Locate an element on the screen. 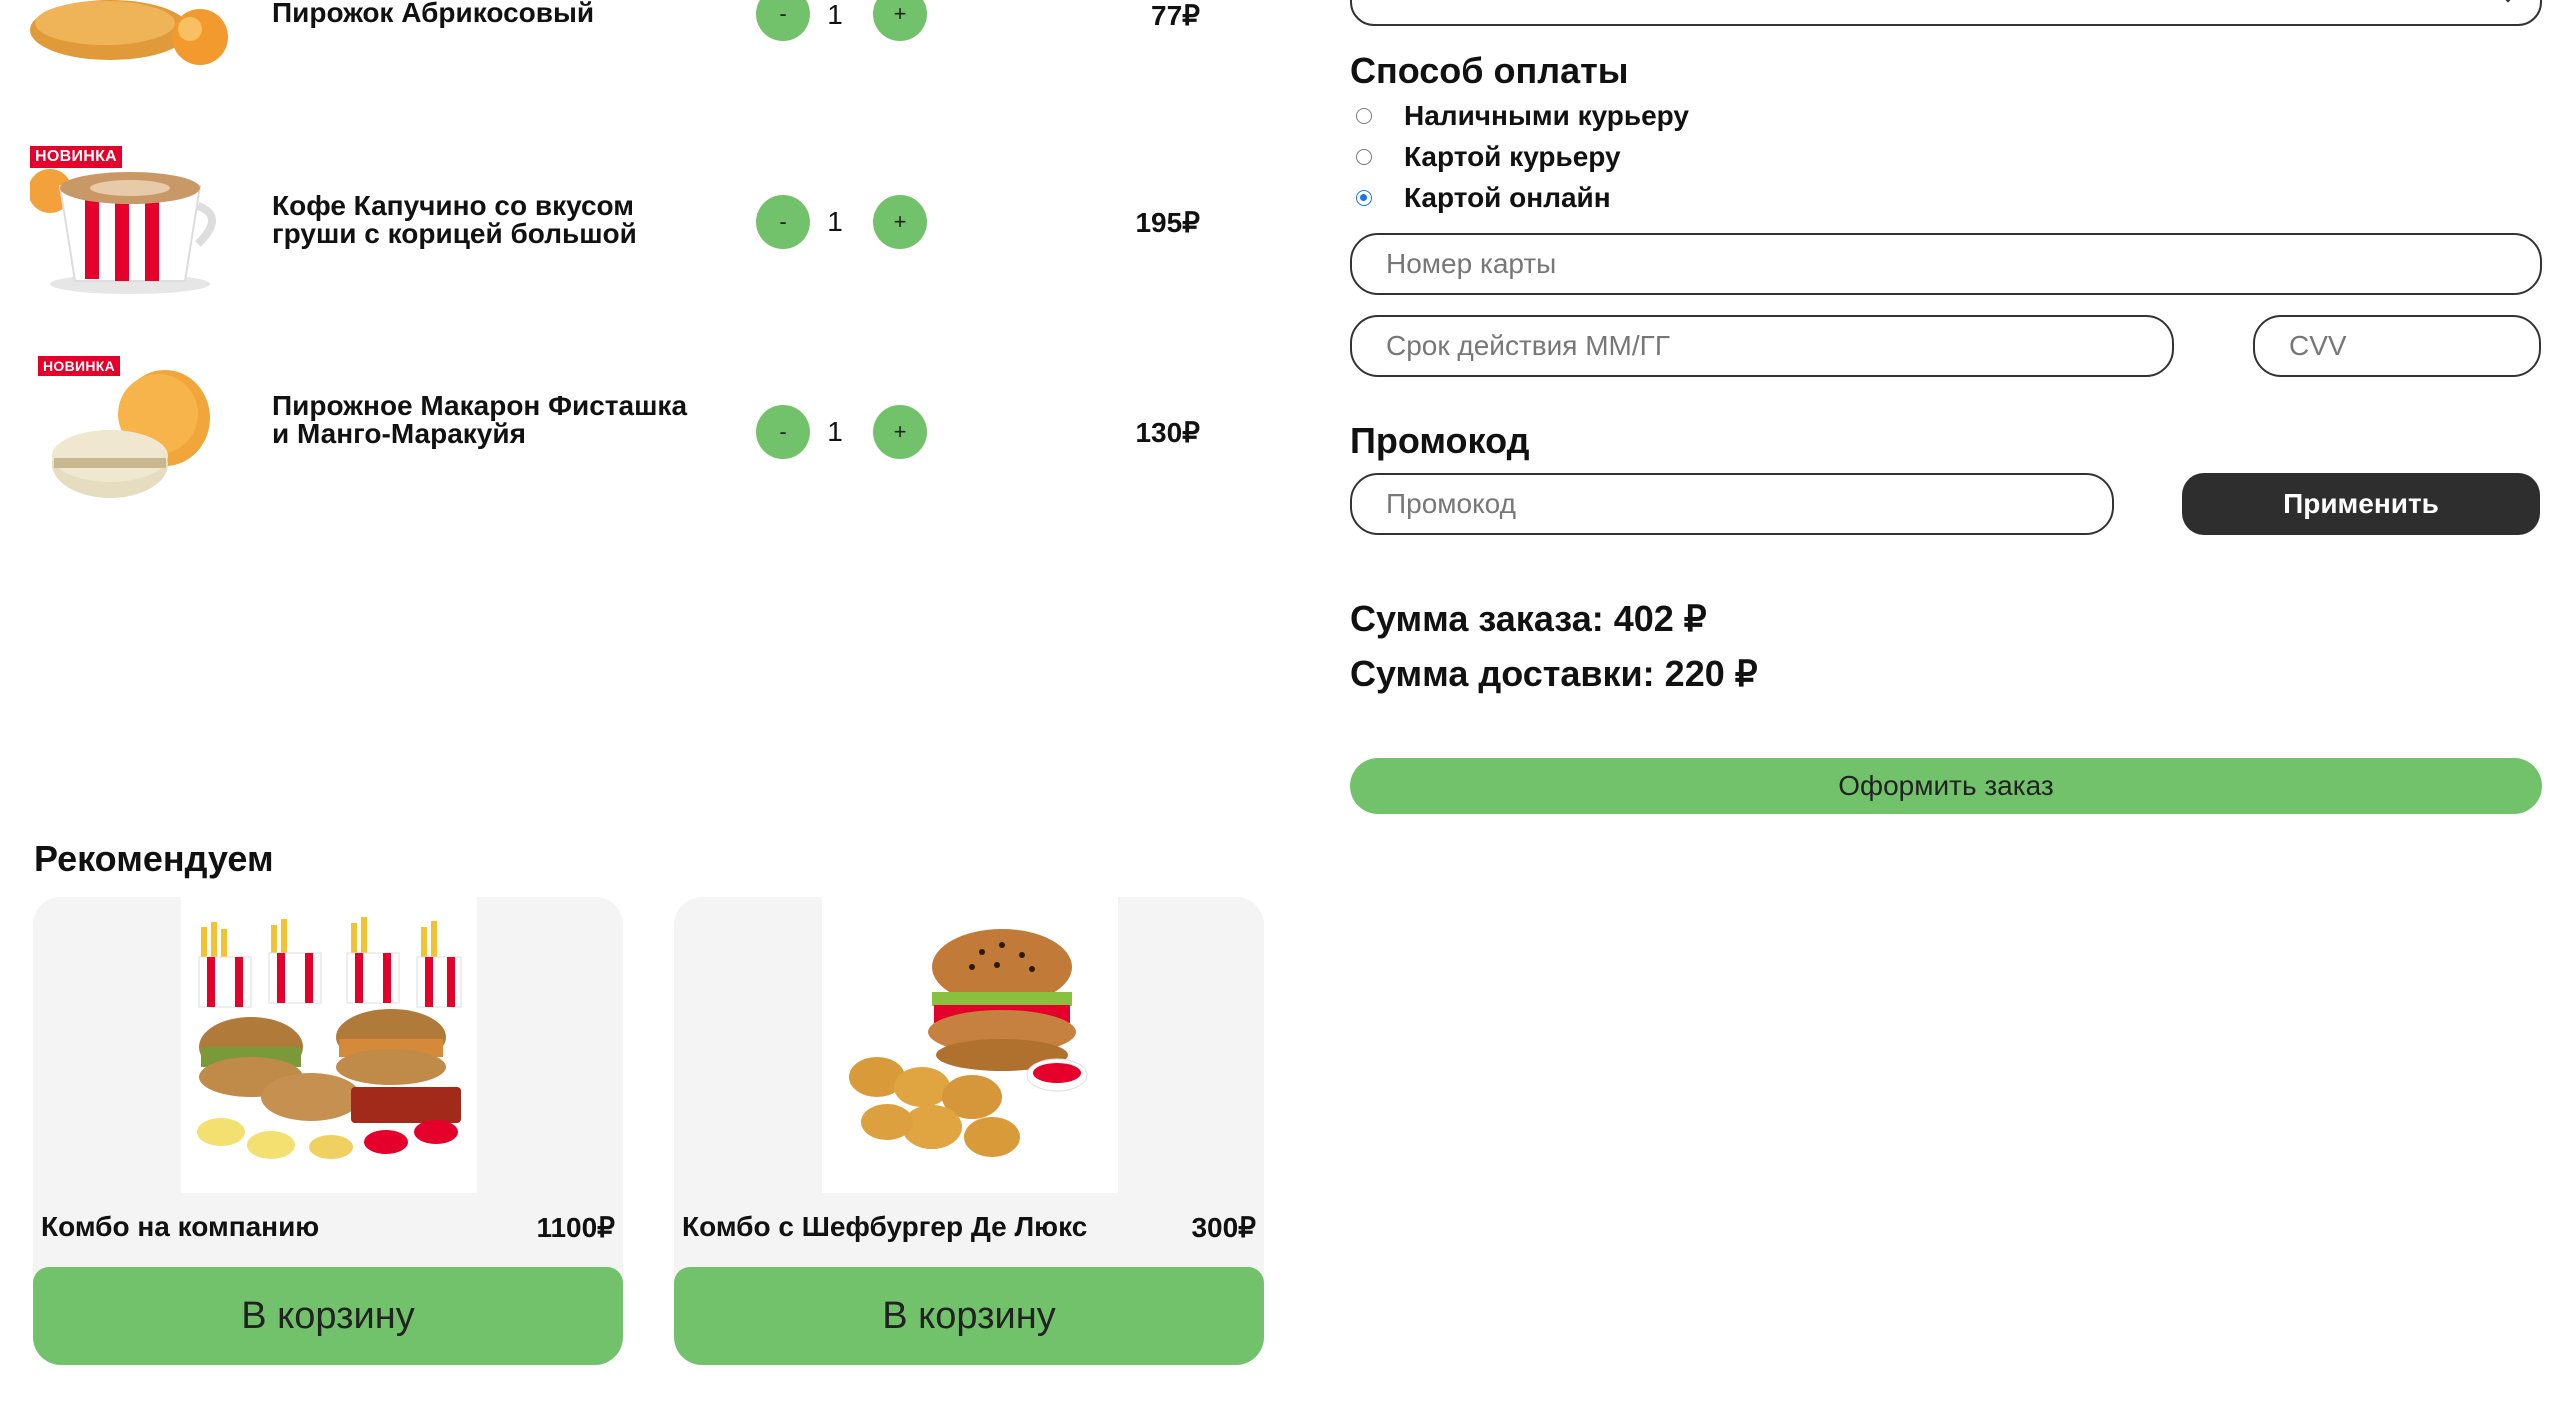 This screenshot has width=2560, height=1406. promo-title: Промокод is located at coordinates (1440, 440).